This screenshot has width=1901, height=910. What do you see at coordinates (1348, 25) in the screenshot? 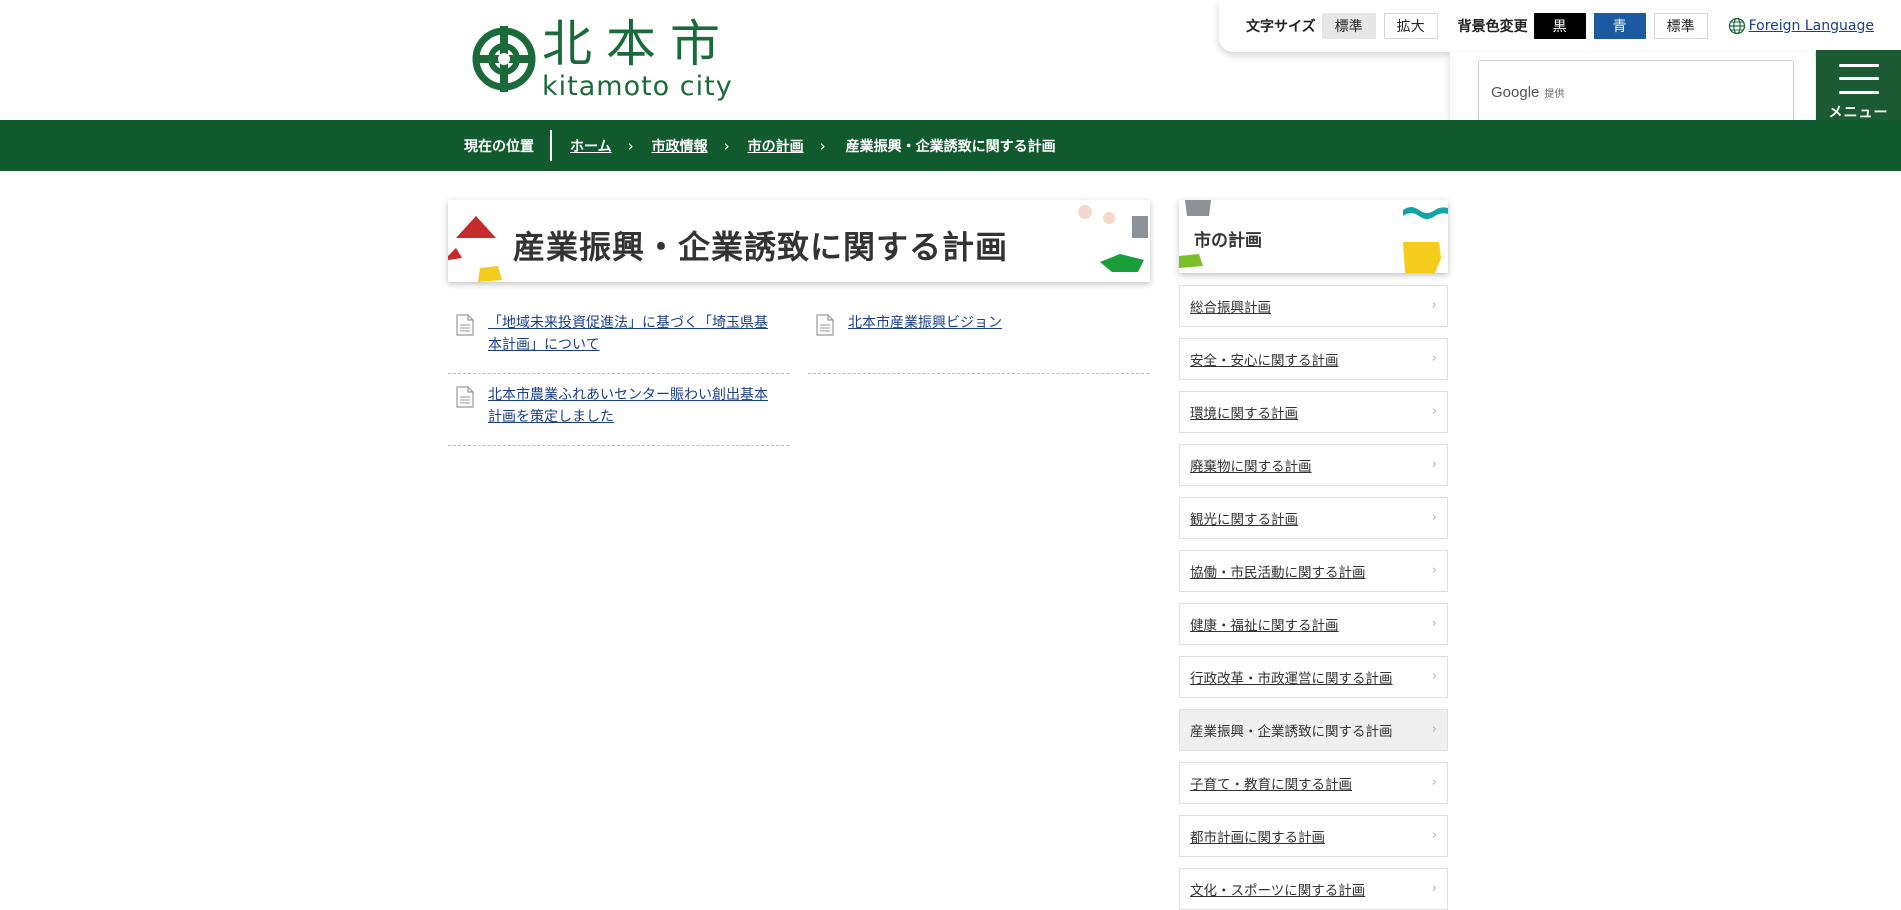
I see `font-size-standard-button: 標準` at bounding box center [1348, 25].